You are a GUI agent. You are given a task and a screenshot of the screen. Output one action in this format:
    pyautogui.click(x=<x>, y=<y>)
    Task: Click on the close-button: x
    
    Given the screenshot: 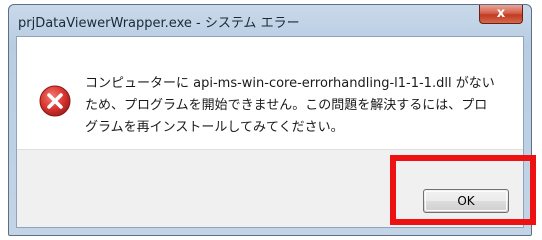 What is the action you would take?
    pyautogui.click(x=501, y=14)
    